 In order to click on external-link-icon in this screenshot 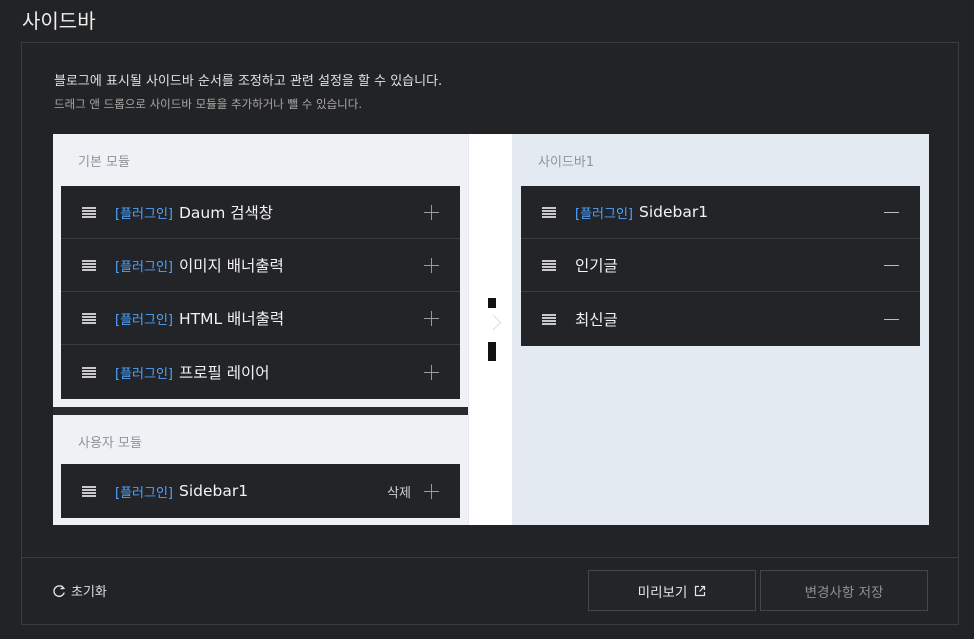, I will do `click(700, 590)`.